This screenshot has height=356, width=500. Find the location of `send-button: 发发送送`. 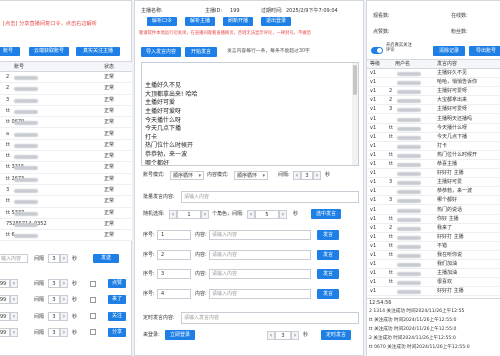

send-button: 发发送送 is located at coordinates (106, 258).